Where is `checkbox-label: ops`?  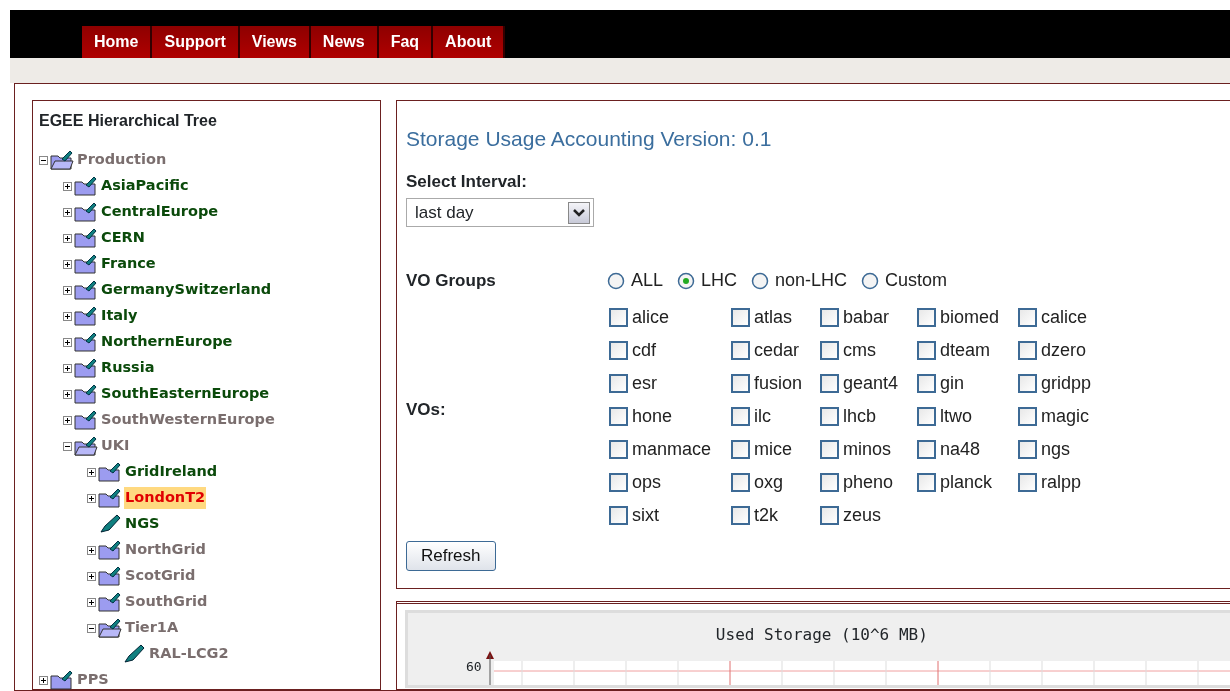 checkbox-label: ops is located at coordinates (647, 482).